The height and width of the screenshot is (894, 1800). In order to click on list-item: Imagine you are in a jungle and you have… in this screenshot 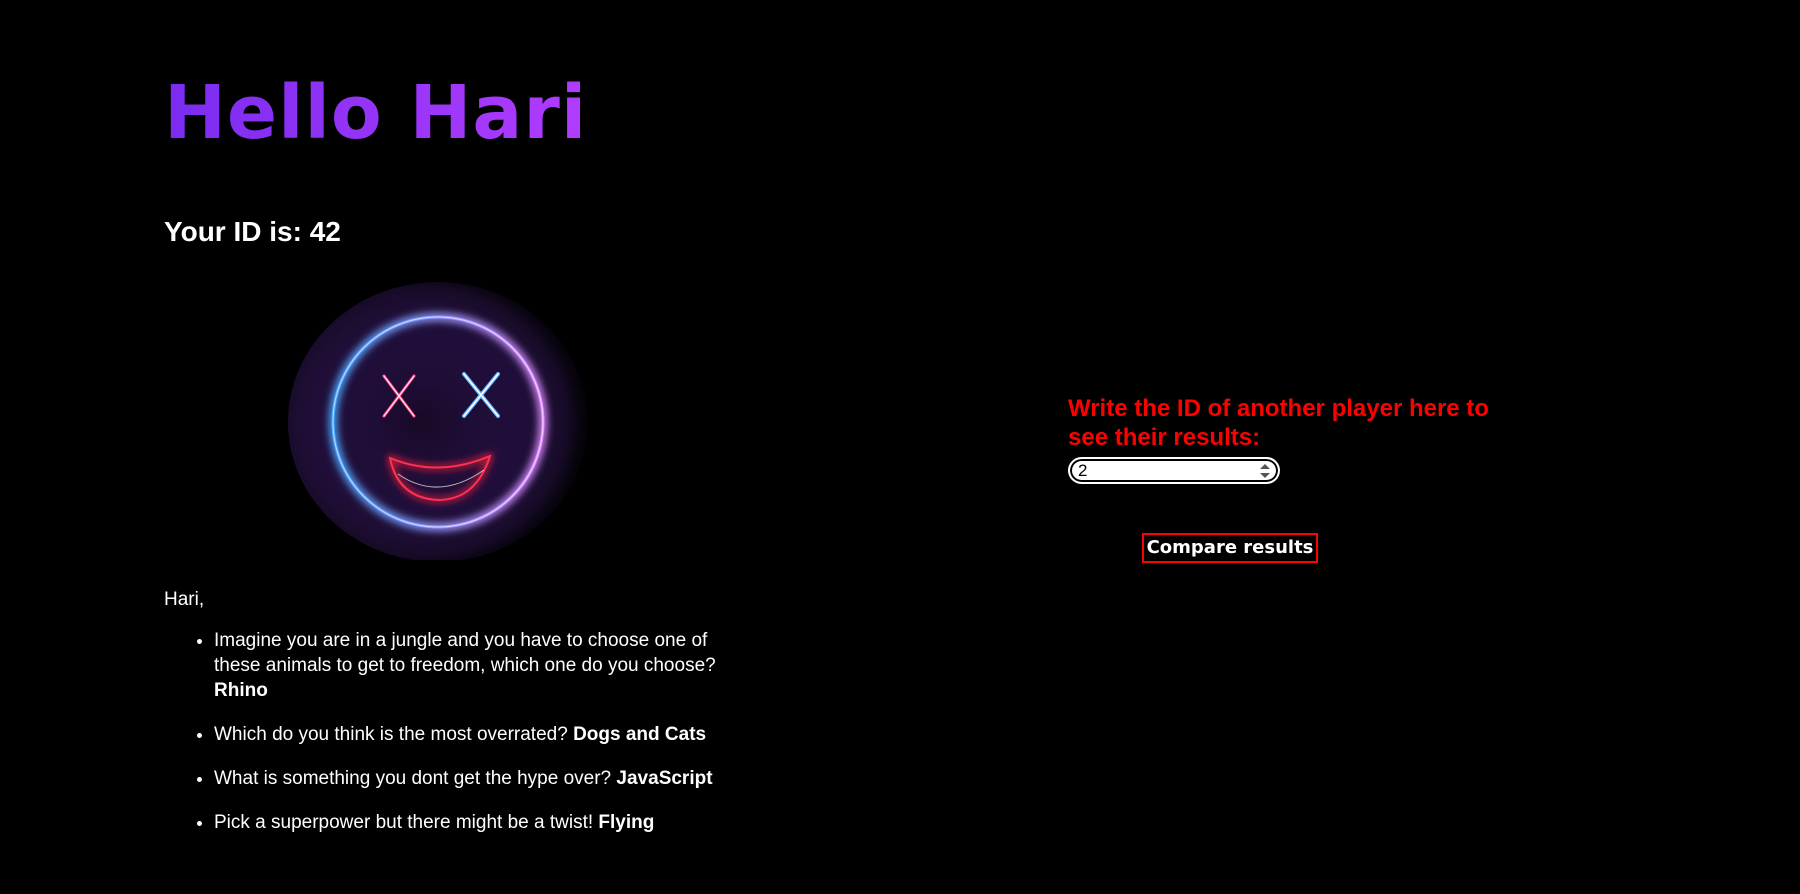, I will do `click(474, 665)`.